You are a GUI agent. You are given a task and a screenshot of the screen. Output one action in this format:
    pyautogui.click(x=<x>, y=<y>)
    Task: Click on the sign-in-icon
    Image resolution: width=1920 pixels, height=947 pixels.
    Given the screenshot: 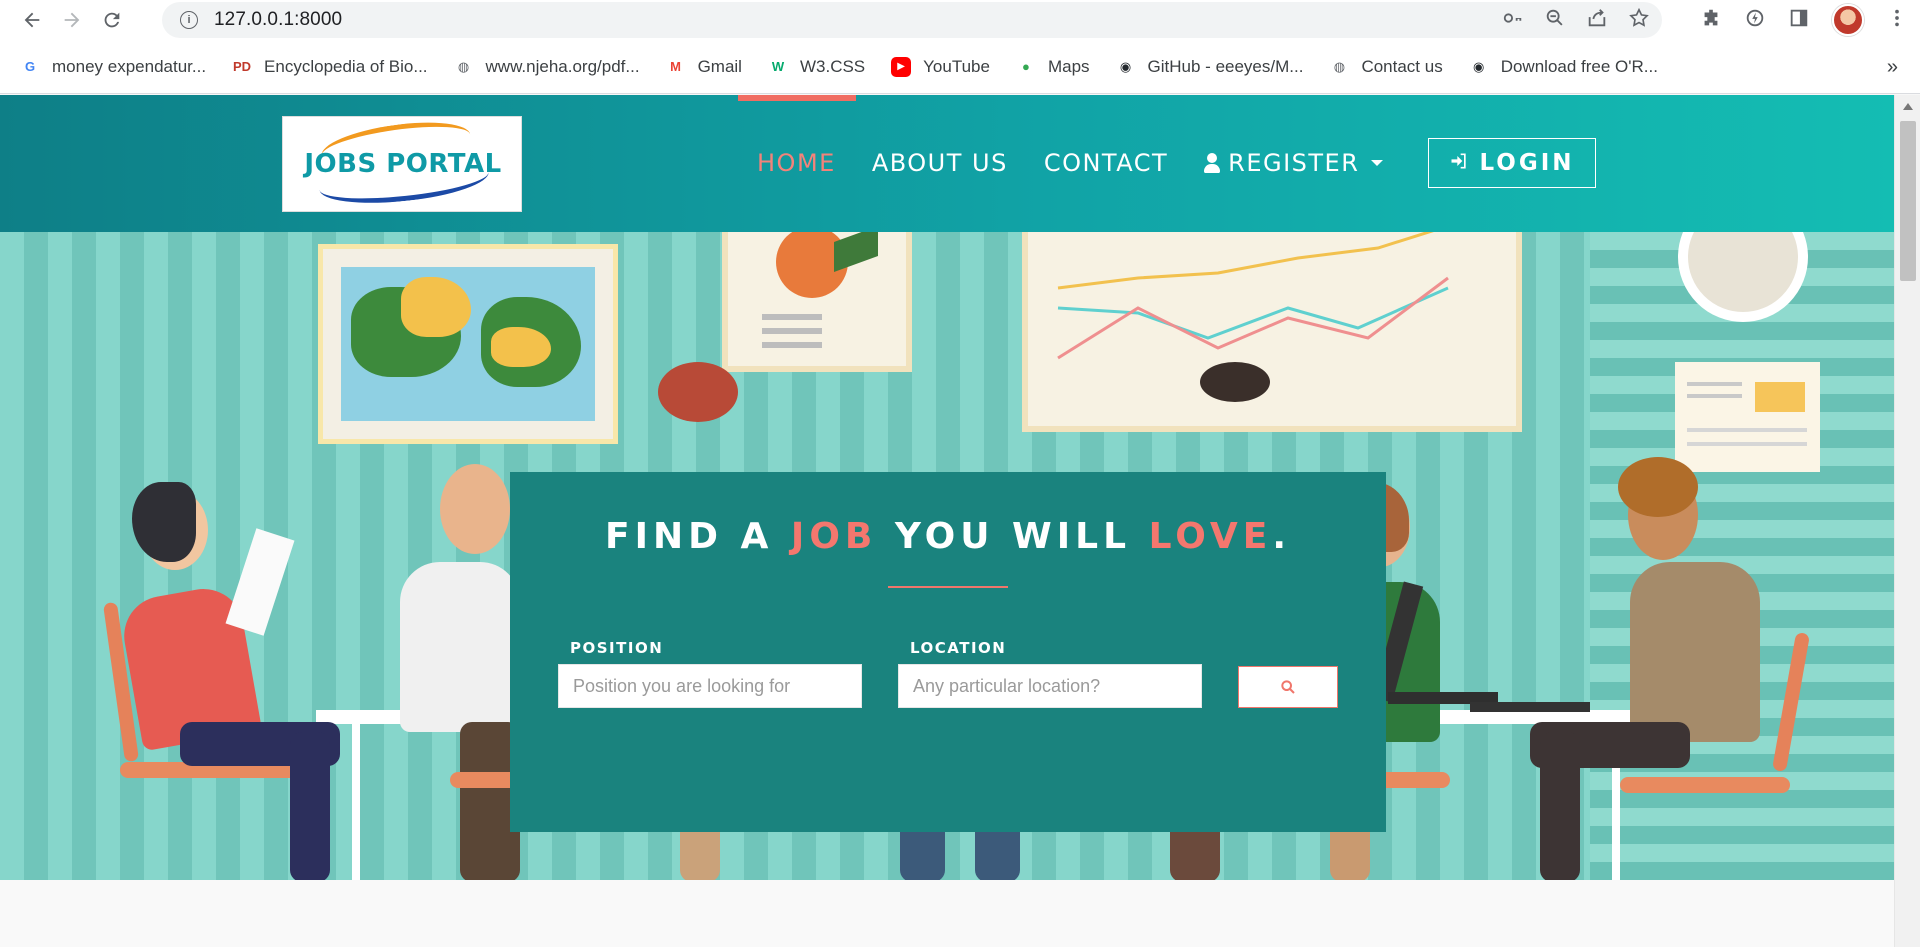 What is the action you would take?
    pyautogui.click(x=1459, y=163)
    